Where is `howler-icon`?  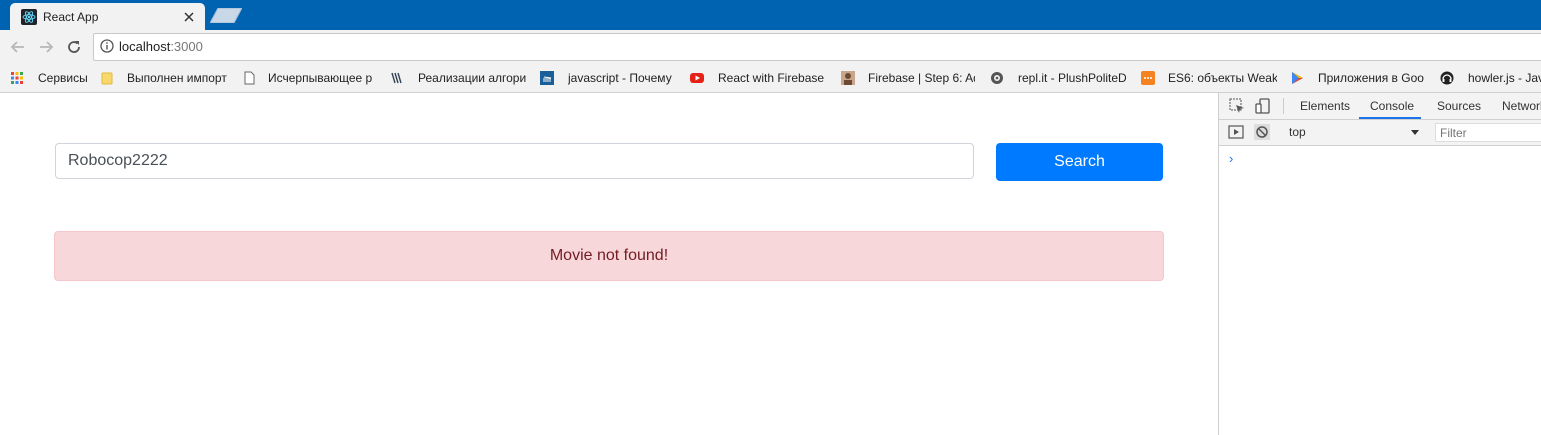 howler-icon is located at coordinates (1447, 78).